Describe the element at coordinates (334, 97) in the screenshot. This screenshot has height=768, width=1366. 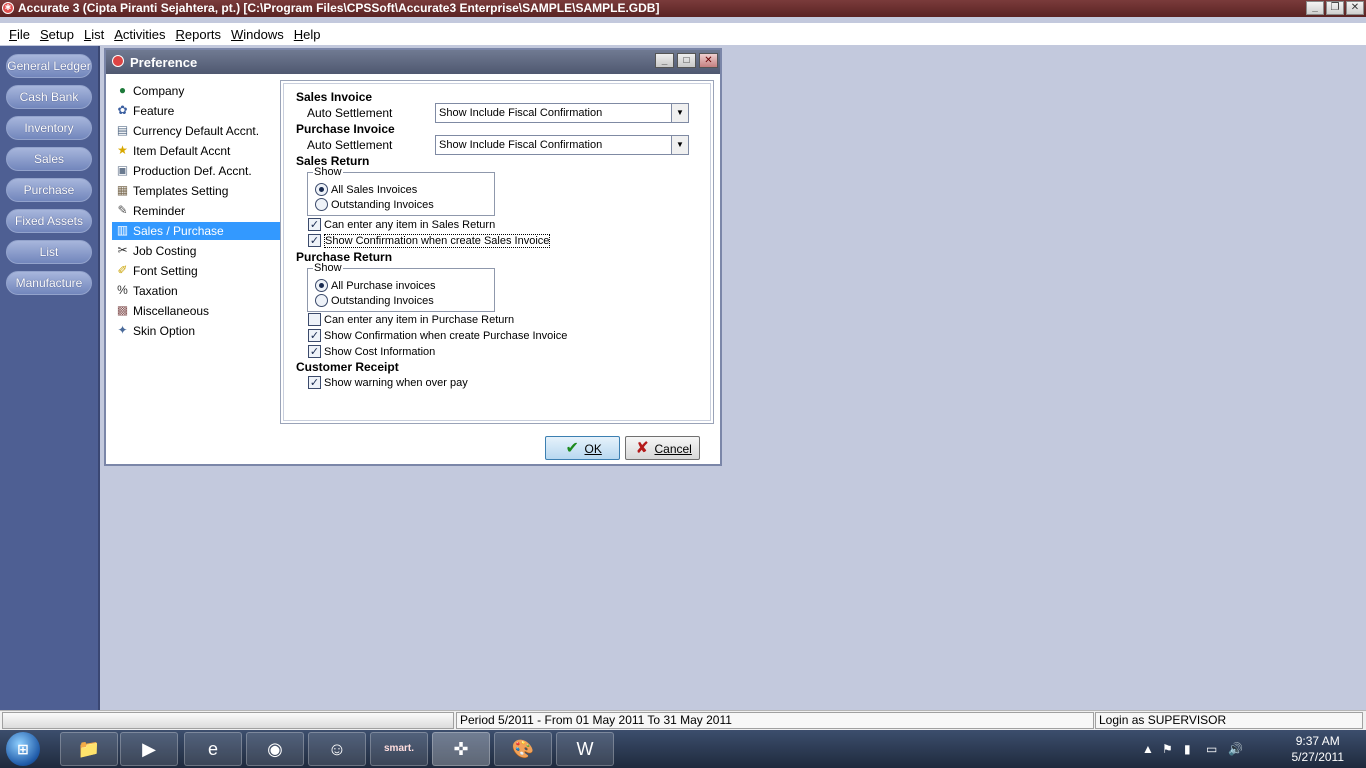
I see `sales-invoice-heading: Sales Invoice` at that location.